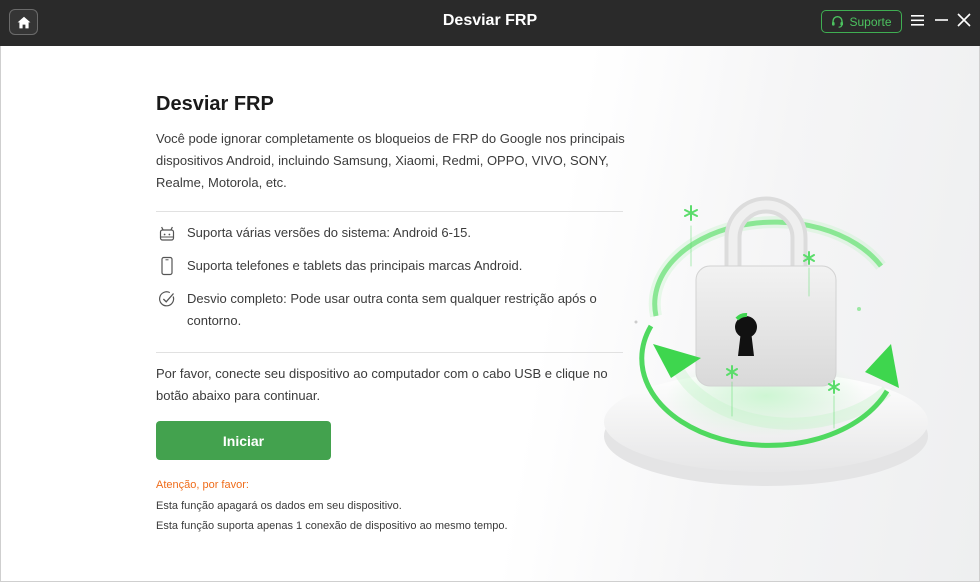 The image size is (980, 582). I want to click on close-icon, so click(964, 20).